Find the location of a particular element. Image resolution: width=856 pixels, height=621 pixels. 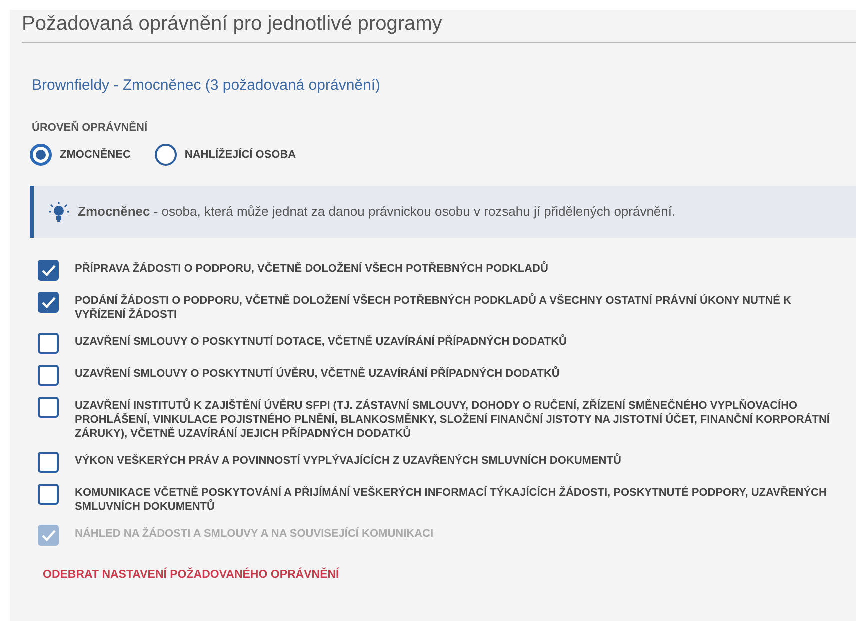

radio-label: NAHLÍŽEJÍCÍ OSOBA is located at coordinates (240, 155).